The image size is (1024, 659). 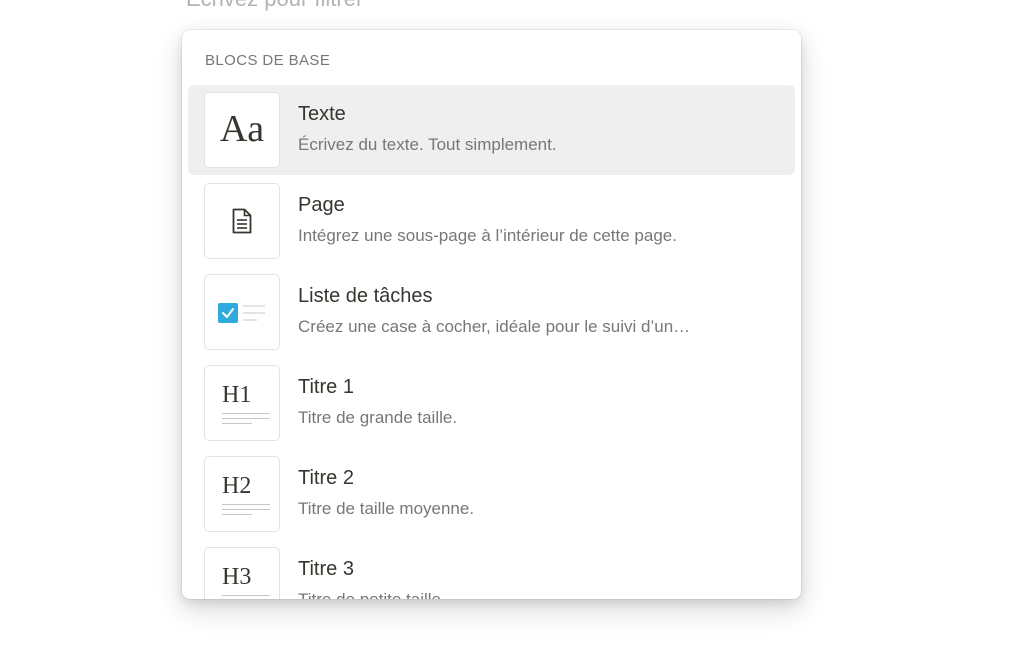 I want to click on menu-item-title: Texte, so click(x=322, y=114).